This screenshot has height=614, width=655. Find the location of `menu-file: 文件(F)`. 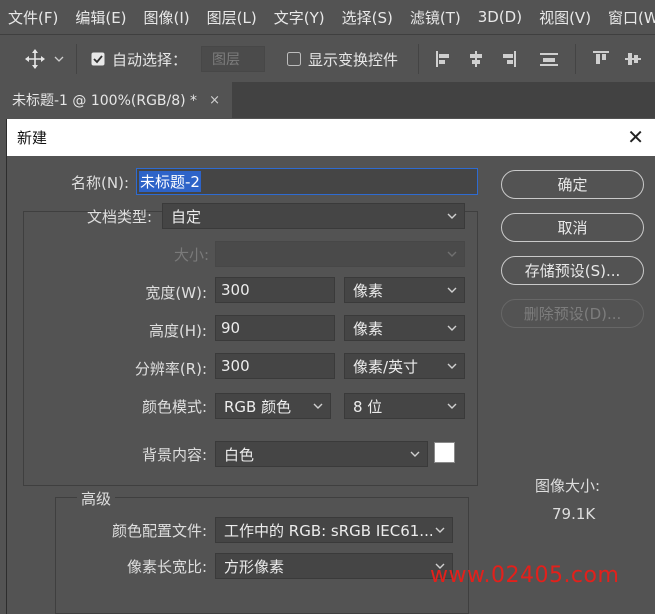

menu-file: 文件(F) is located at coordinates (33, 17).